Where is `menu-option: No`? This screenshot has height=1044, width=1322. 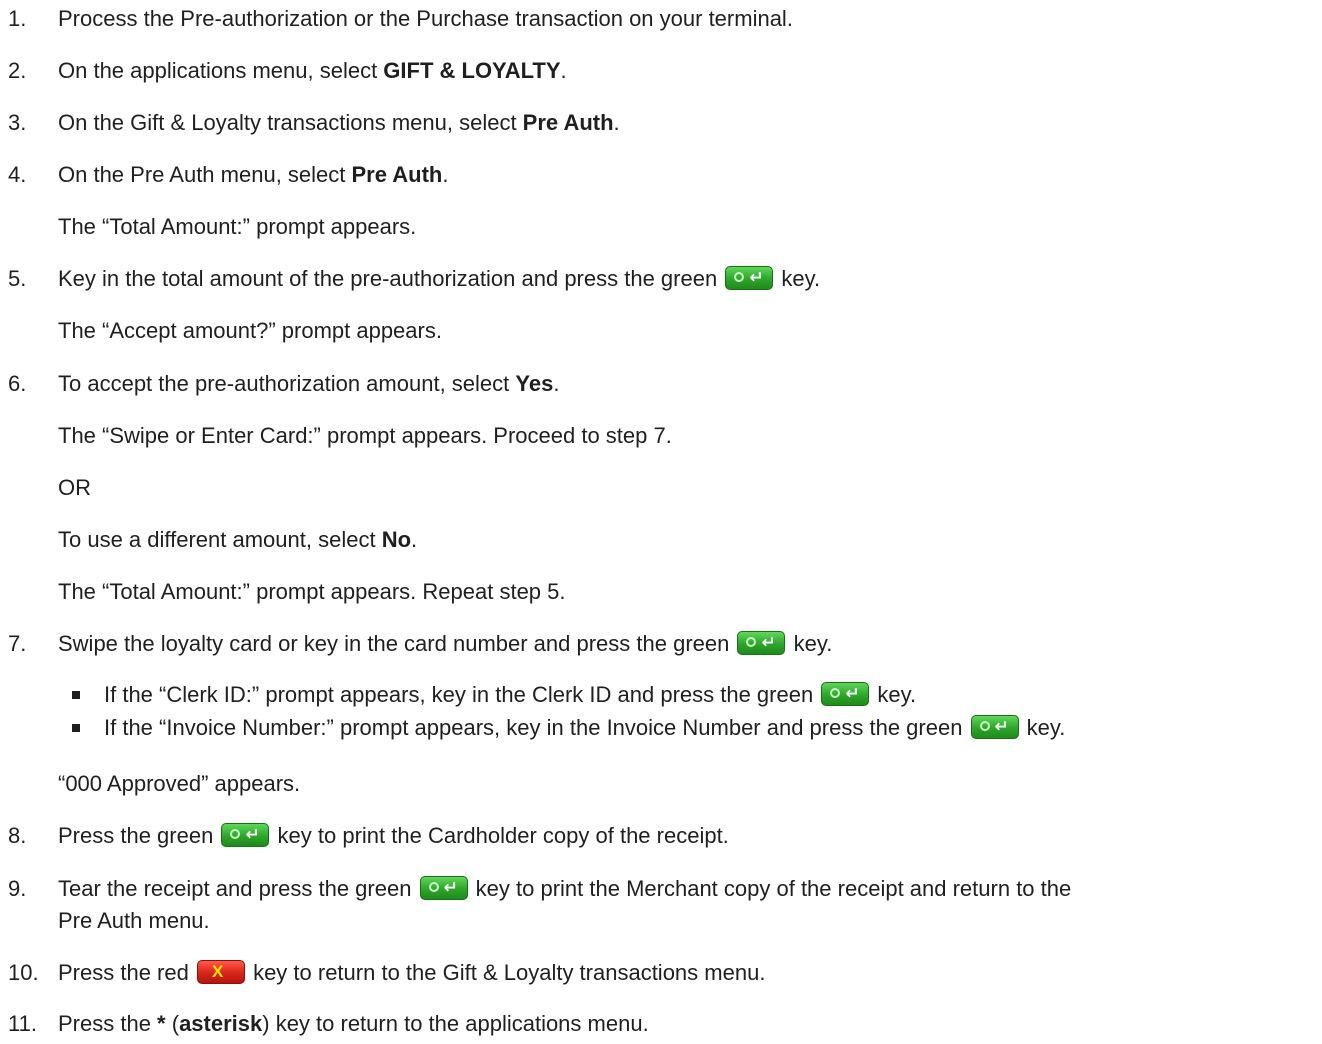
menu-option: No is located at coordinates (396, 539).